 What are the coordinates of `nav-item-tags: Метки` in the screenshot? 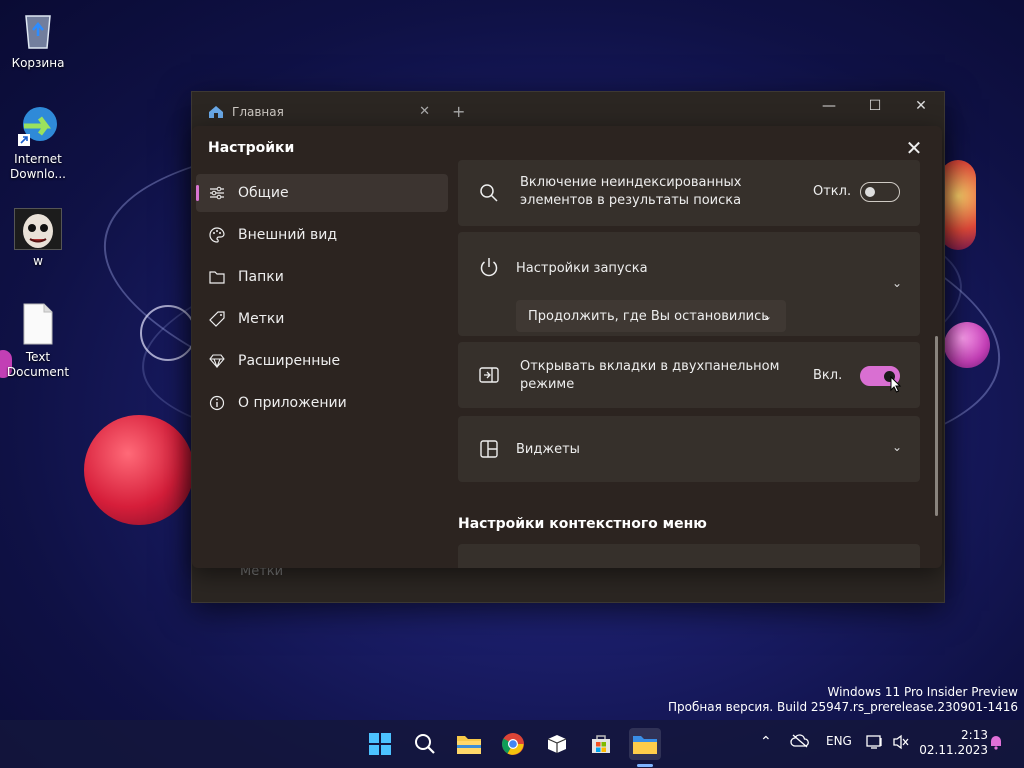 It's located at (322, 319).